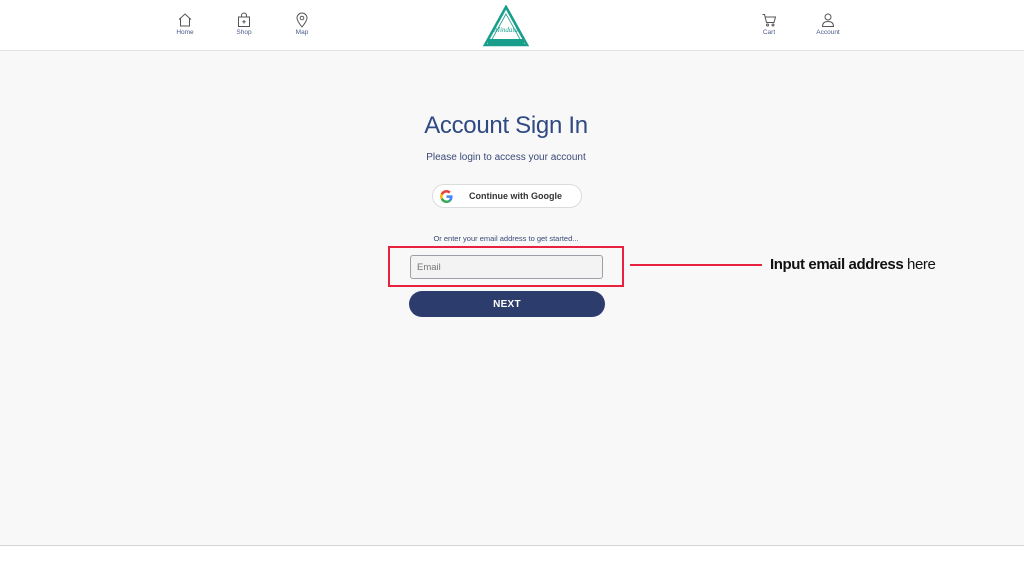 This screenshot has width=1024, height=576. Describe the element at coordinates (506, 267) in the screenshot. I see `email-input` at that location.